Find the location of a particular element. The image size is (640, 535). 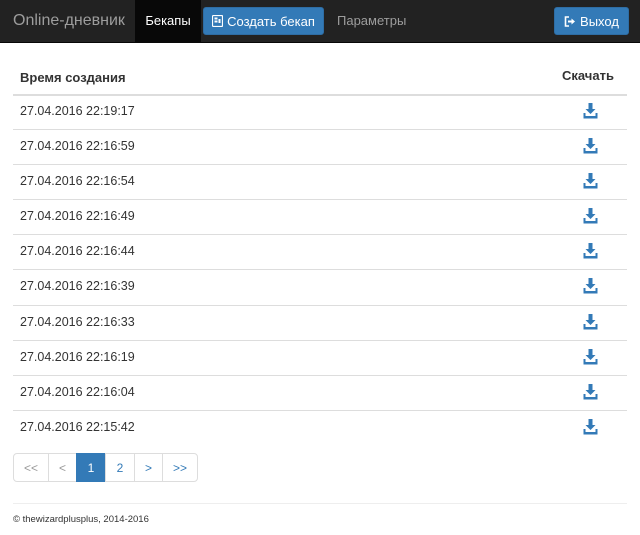

backup-time: 27.04.2016 22:16:39 is located at coordinates (77, 286).